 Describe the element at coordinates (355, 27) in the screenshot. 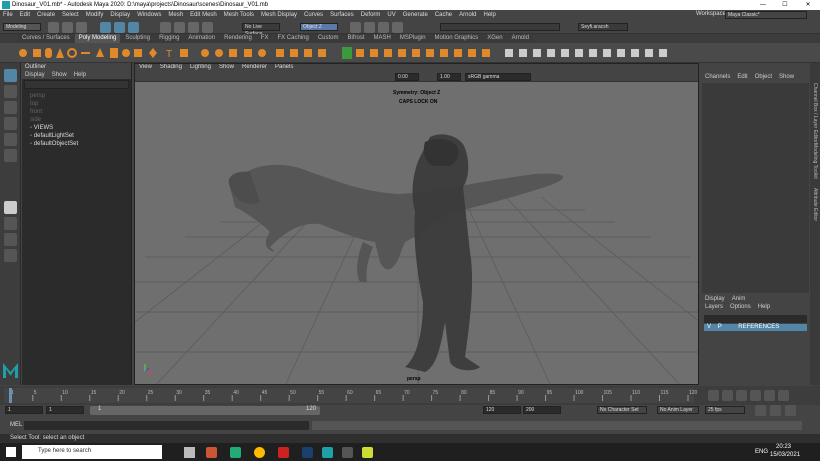

I see `render-view-icon` at that location.